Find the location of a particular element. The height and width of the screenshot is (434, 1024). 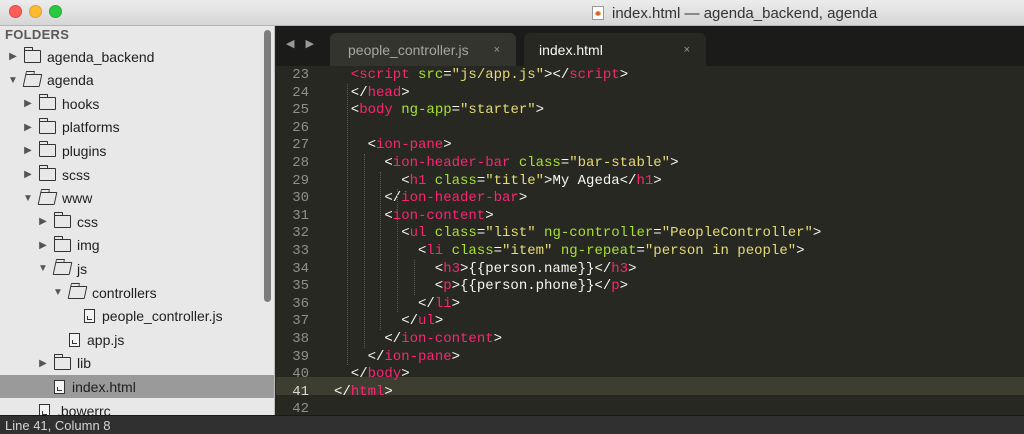

string-token: "starter" is located at coordinates (498, 110).